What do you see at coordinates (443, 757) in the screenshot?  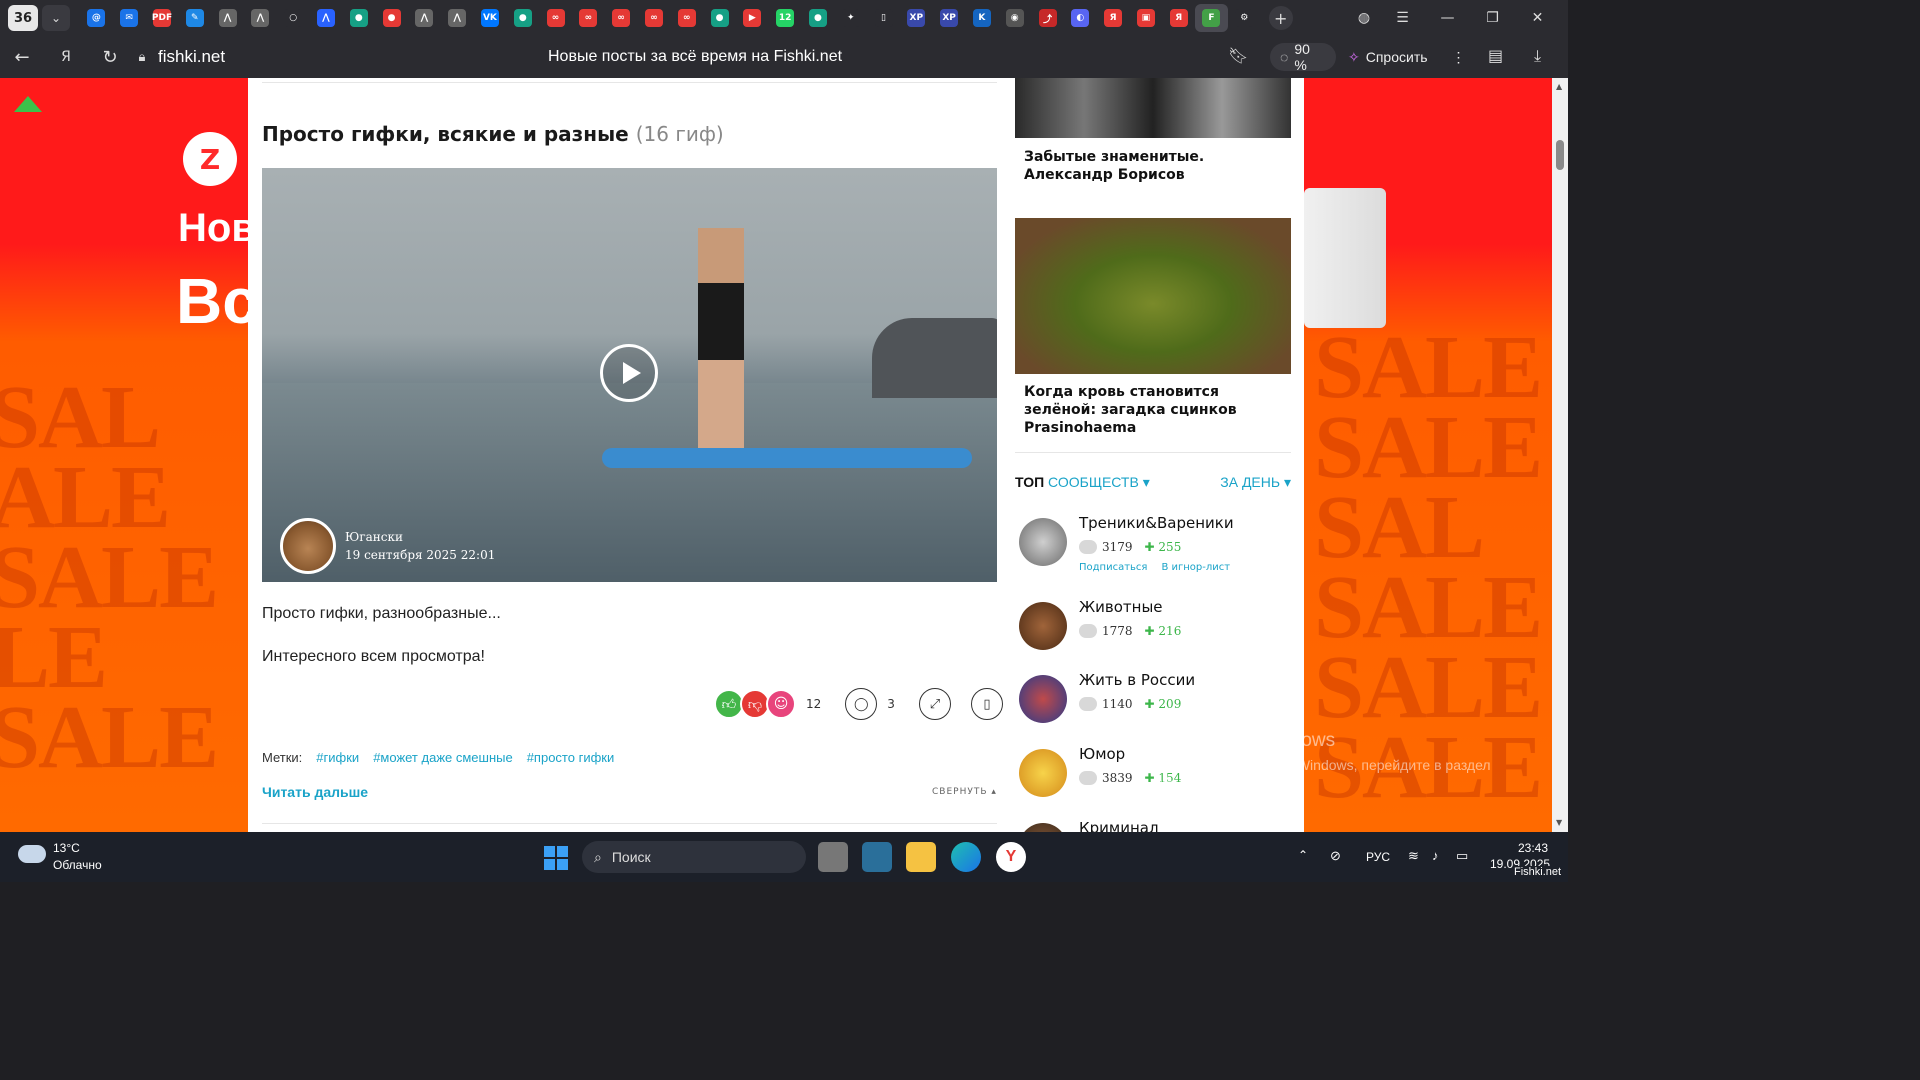 I see `tag-link: #может даже смешные` at bounding box center [443, 757].